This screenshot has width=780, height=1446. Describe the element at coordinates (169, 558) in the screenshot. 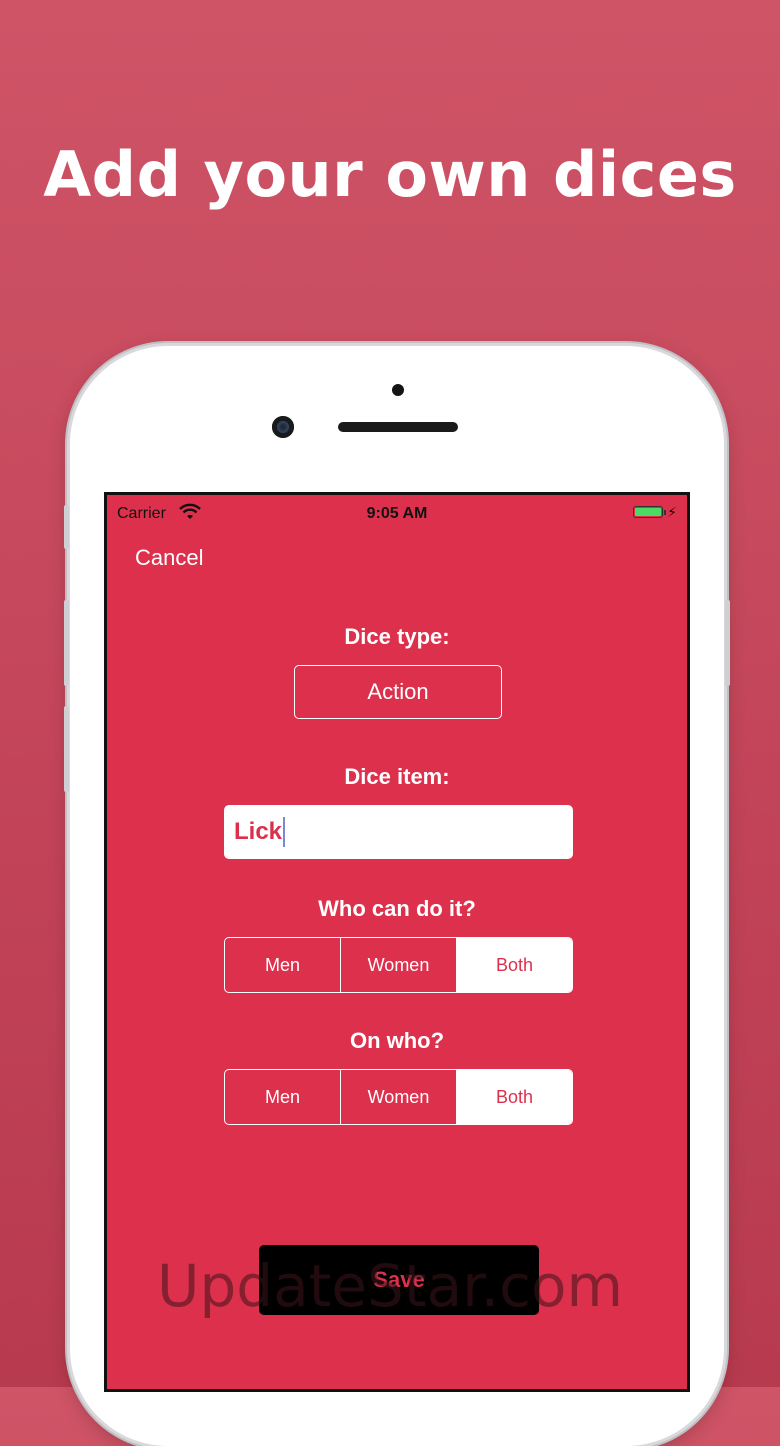

I see `cancel-button: Cancel` at that location.